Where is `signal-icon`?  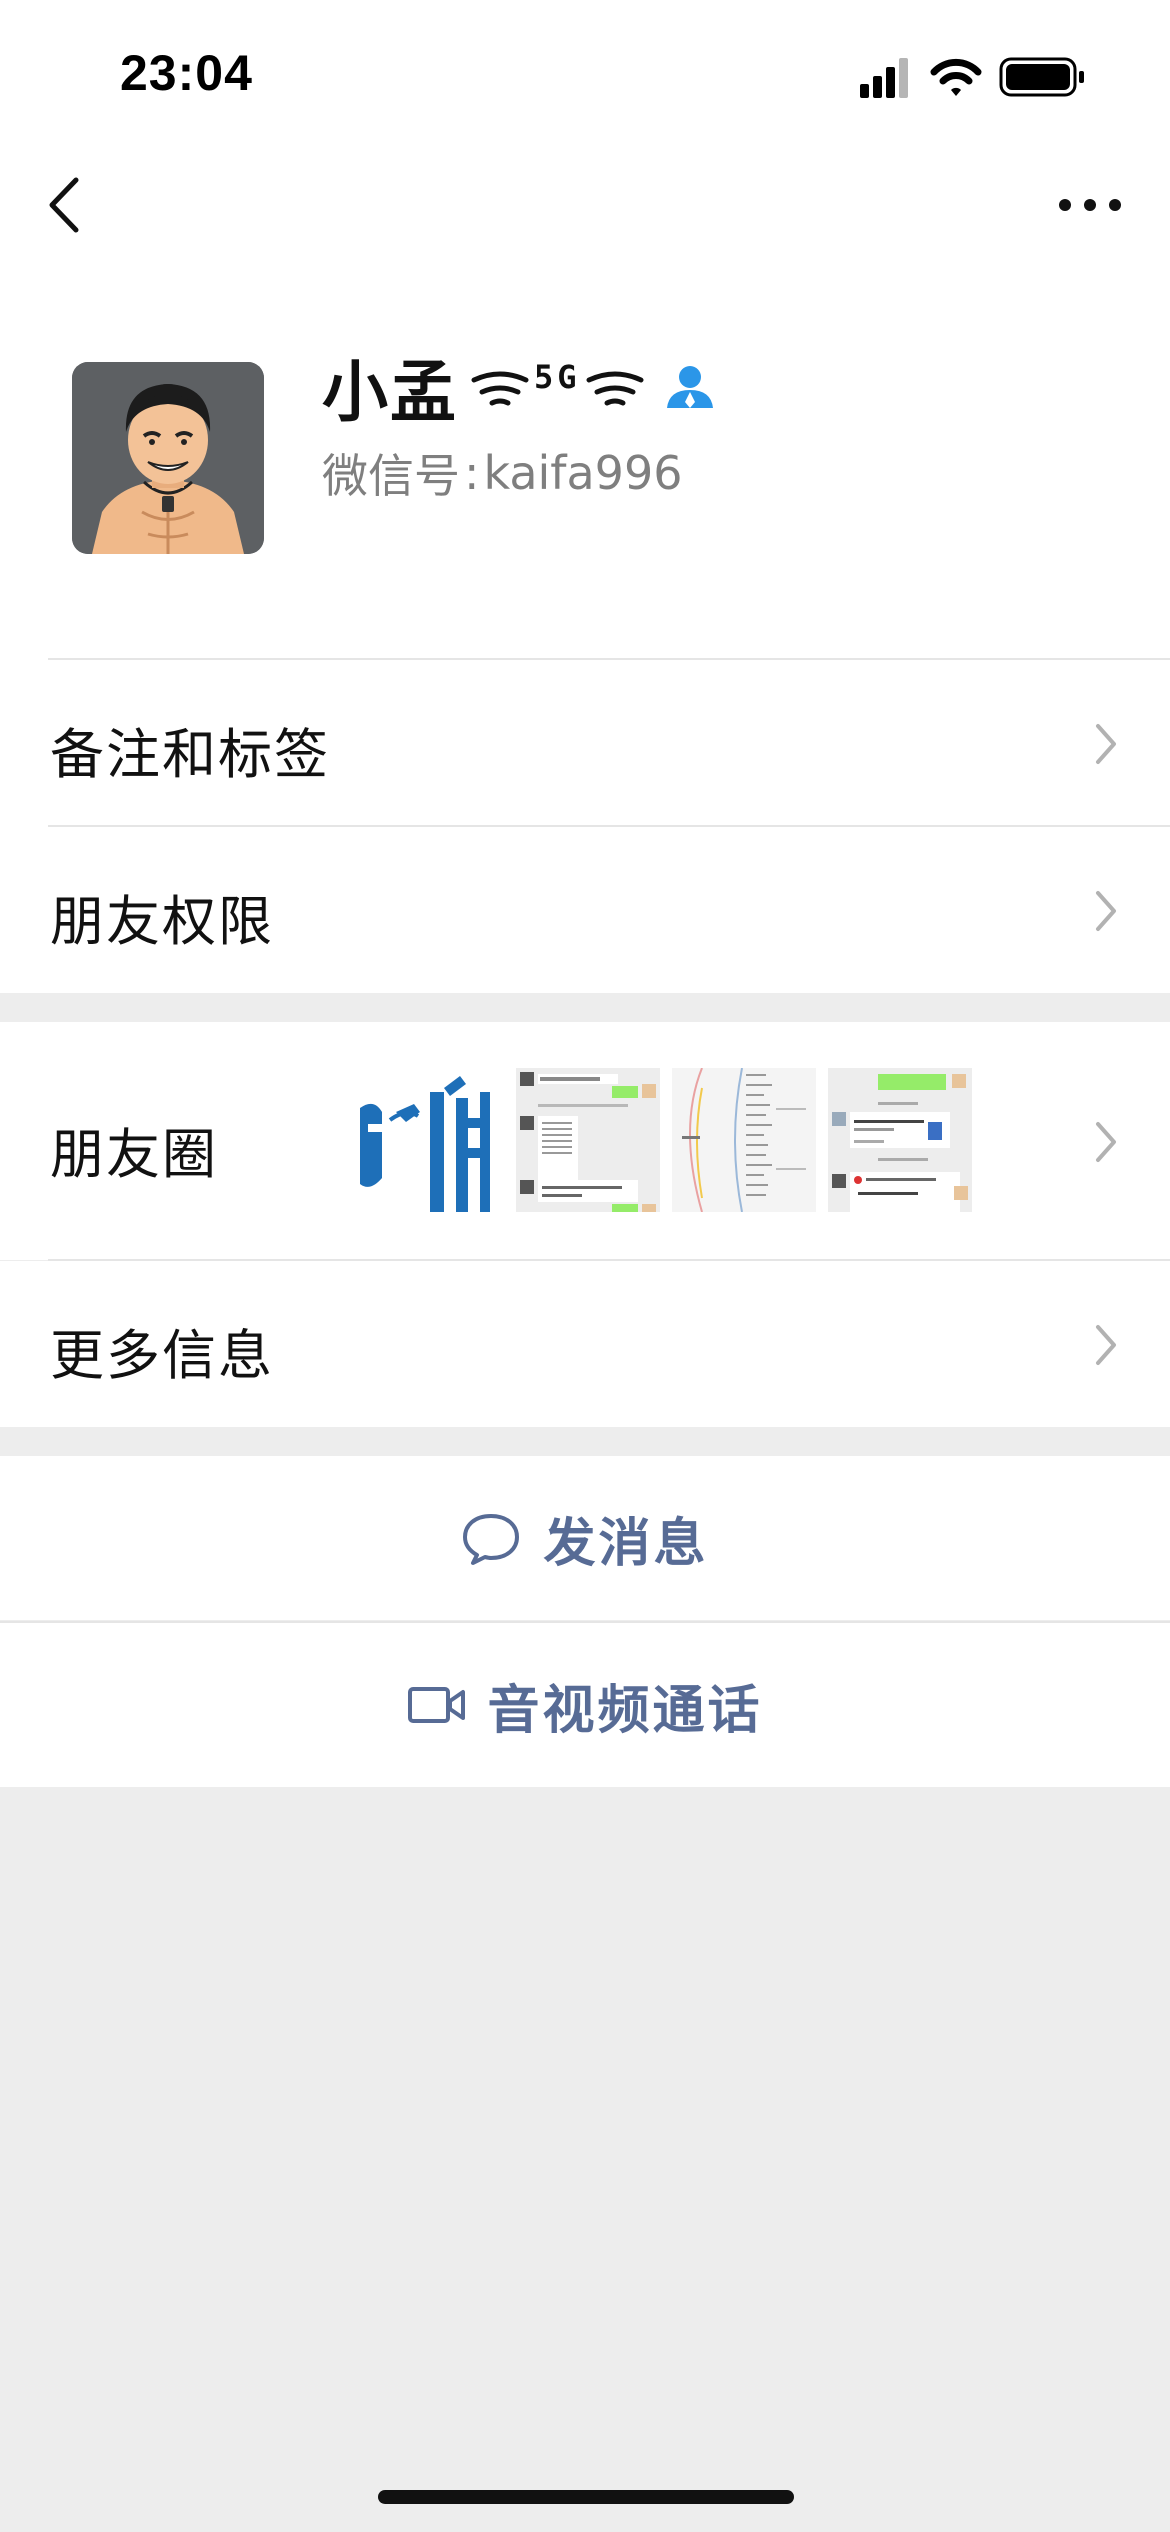 signal-icon is located at coordinates (884, 78).